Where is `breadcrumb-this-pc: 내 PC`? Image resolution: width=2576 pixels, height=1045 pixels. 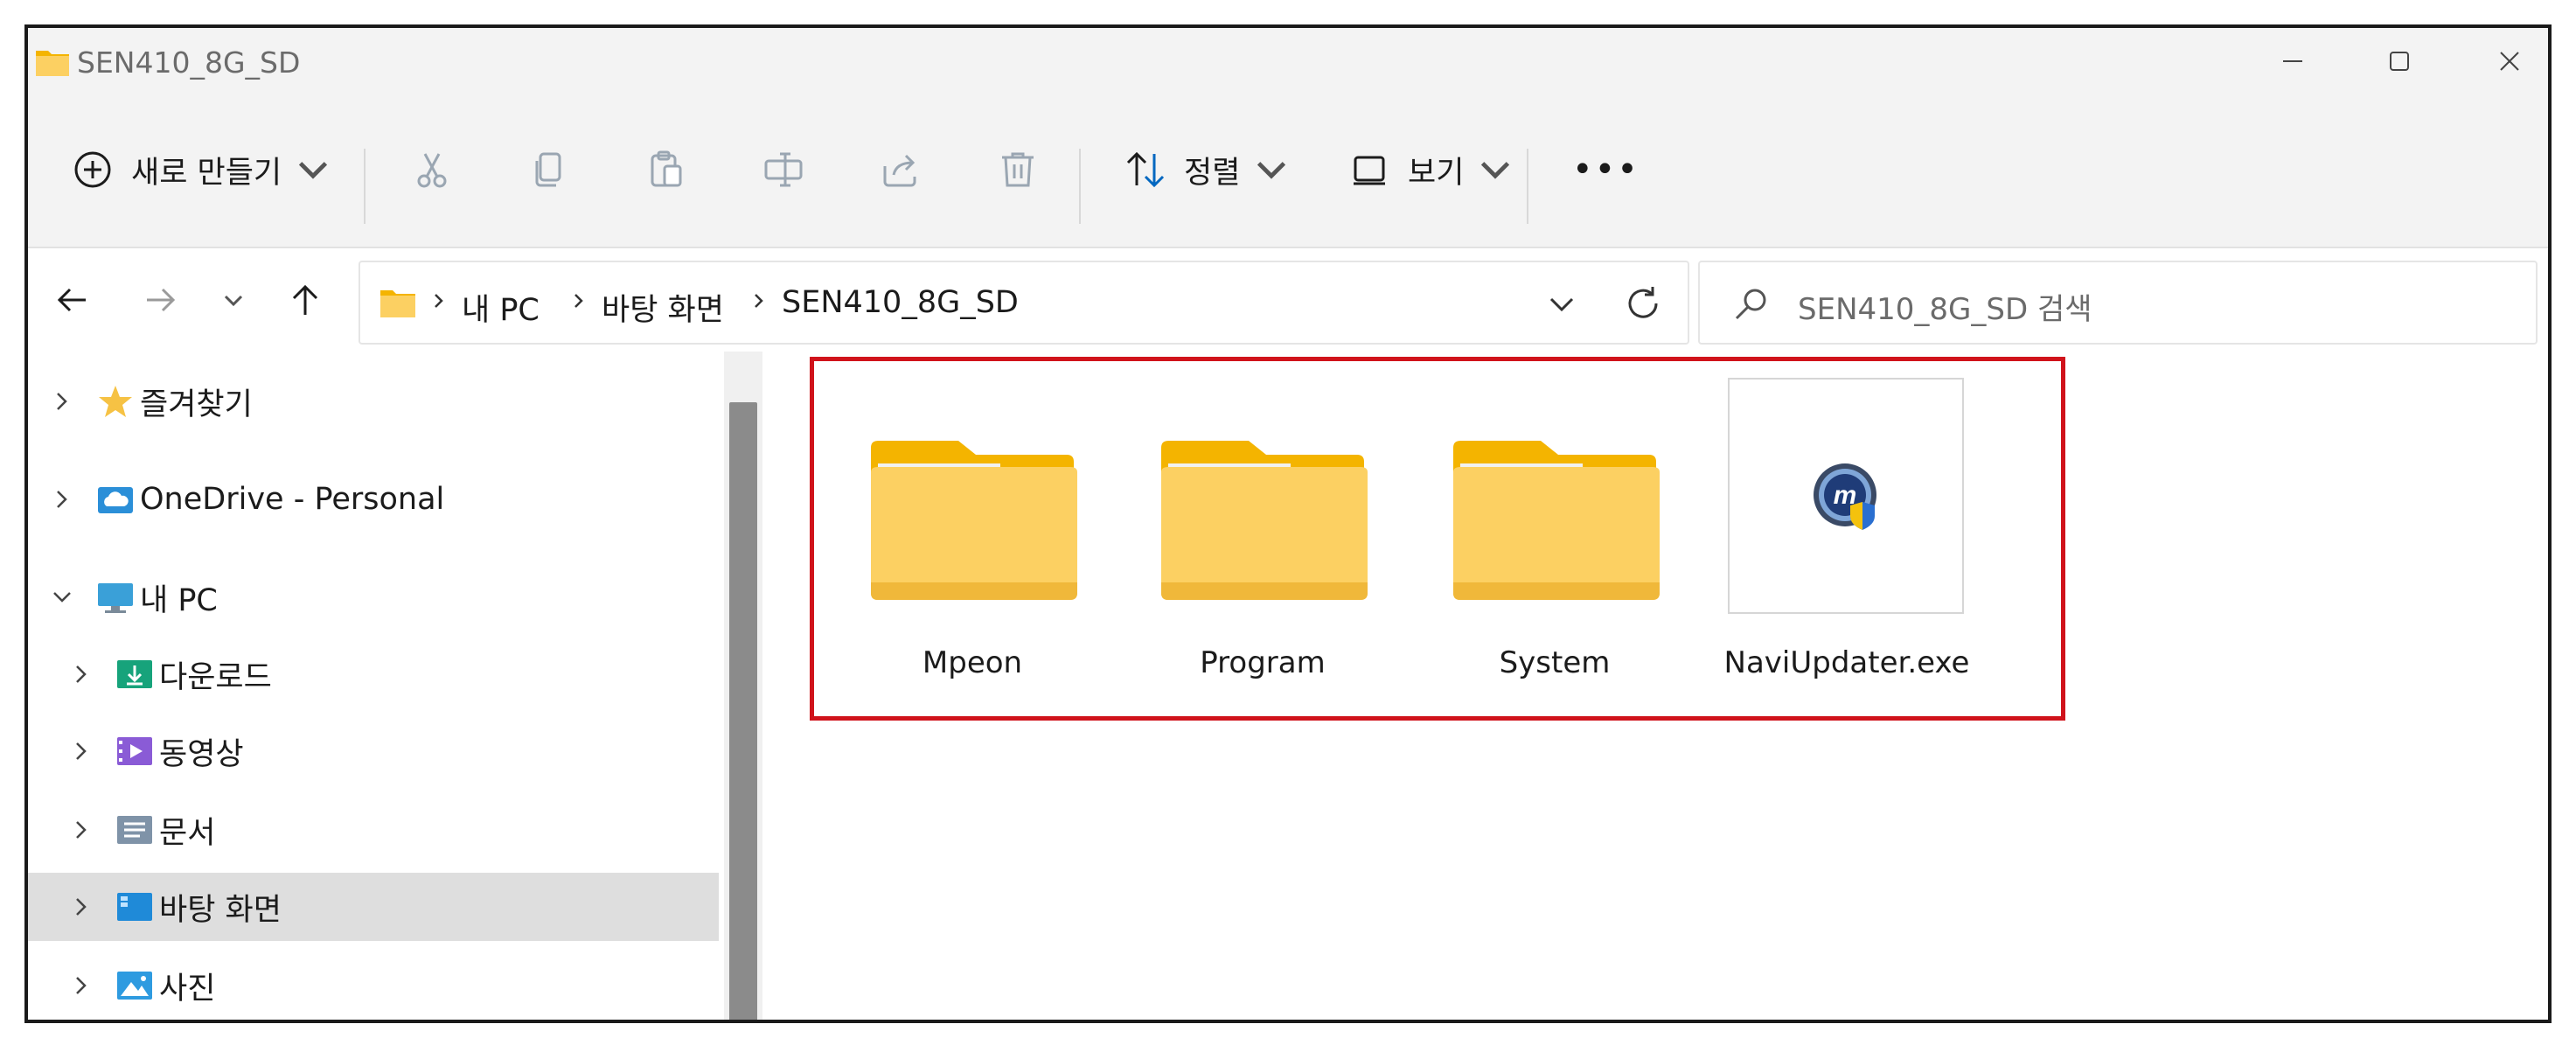 breadcrumb-this-pc: 내 PC is located at coordinates (501, 308).